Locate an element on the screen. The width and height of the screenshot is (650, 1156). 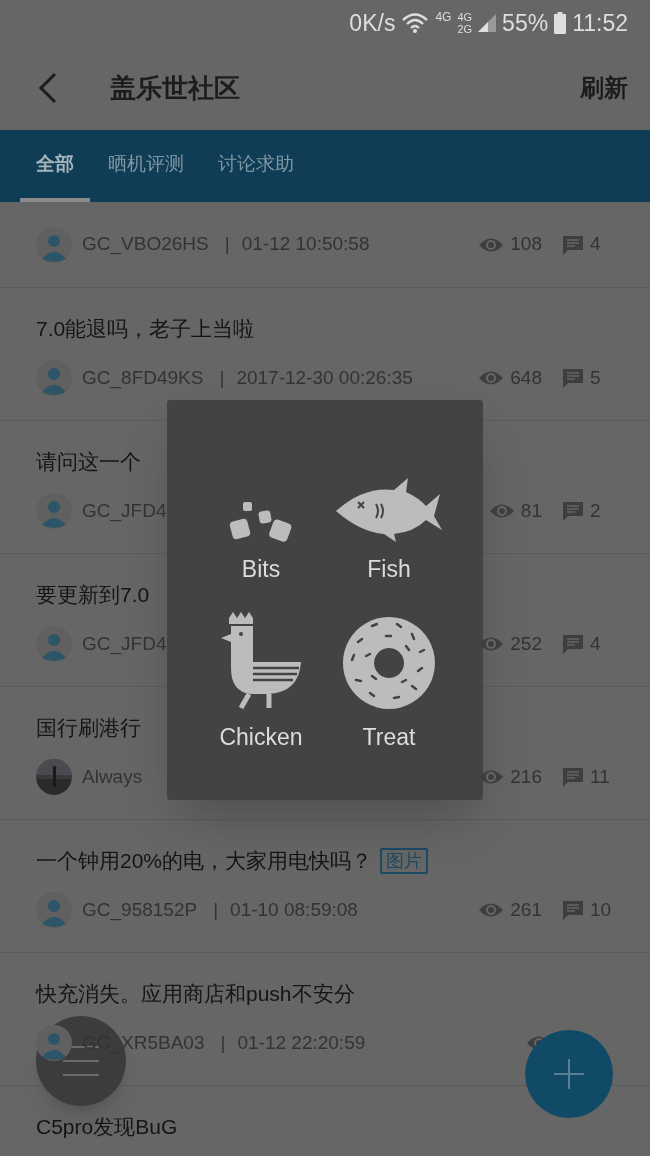
image-tag: 图片 is located at coordinates (404, 861).